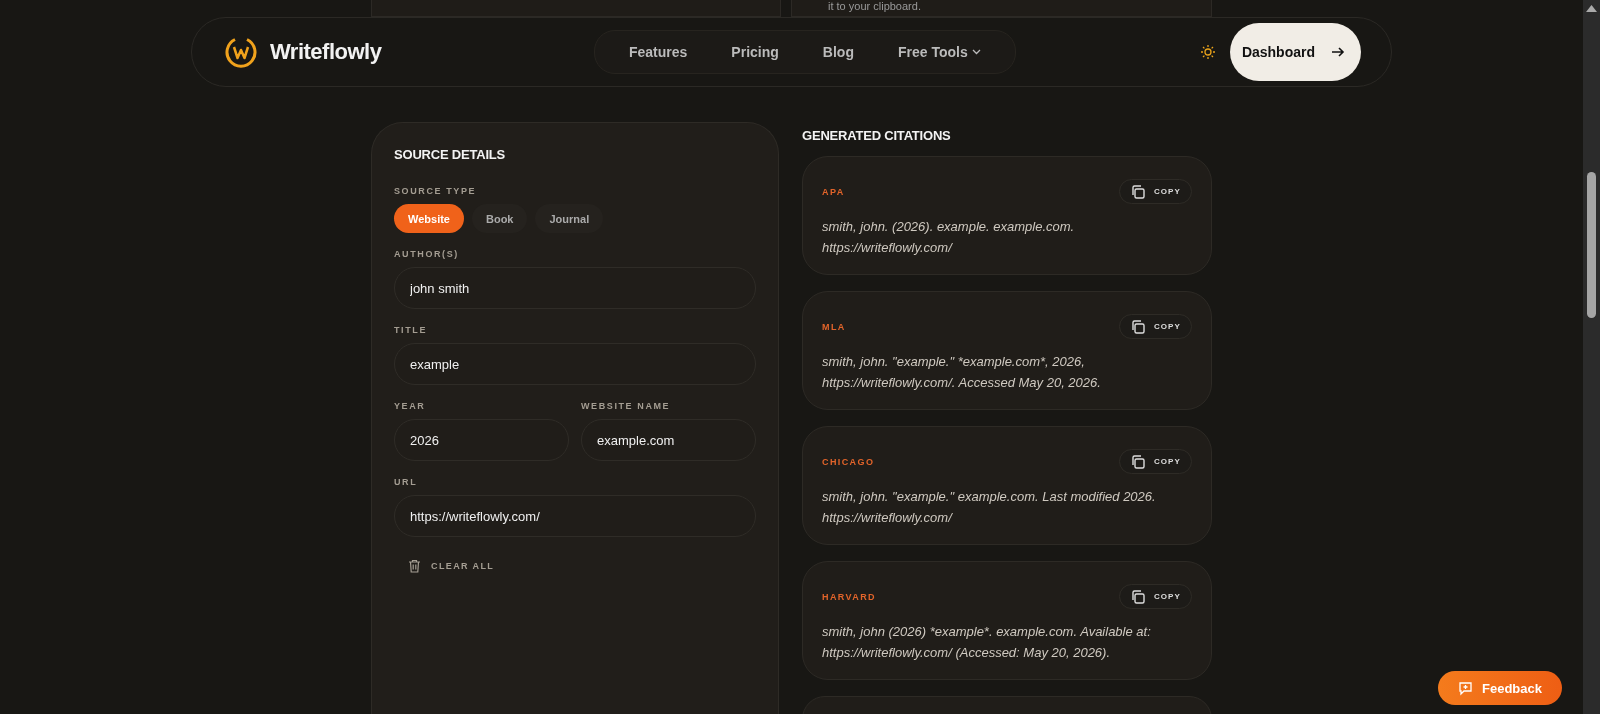 This screenshot has height=714, width=1600. What do you see at coordinates (838, 52) in the screenshot?
I see `nav-link: Blog` at bounding box center [838, 52].